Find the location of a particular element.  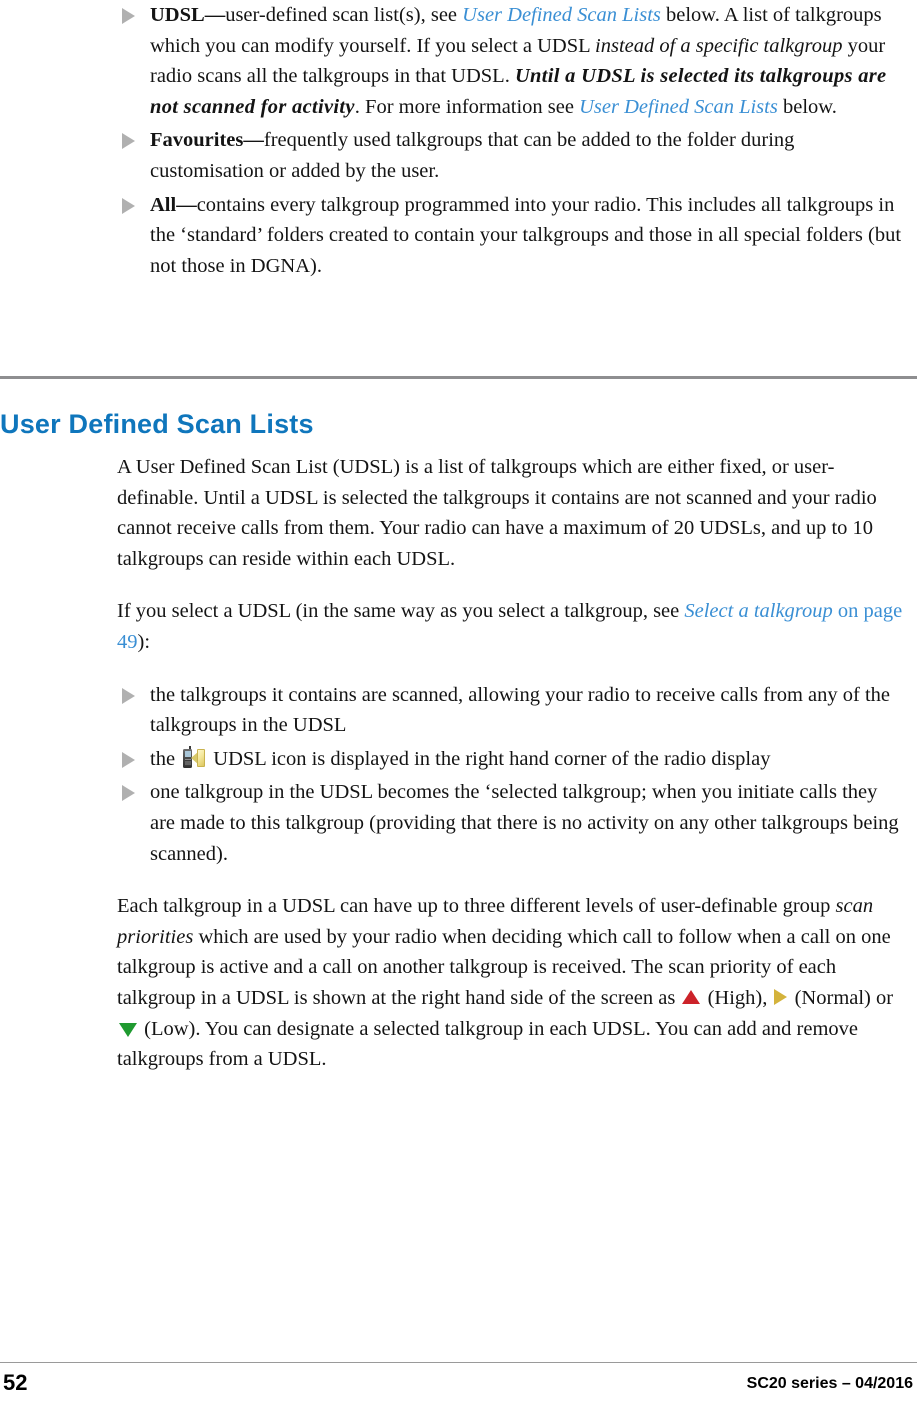

footer-divider is located at coordinates (458, 1362).